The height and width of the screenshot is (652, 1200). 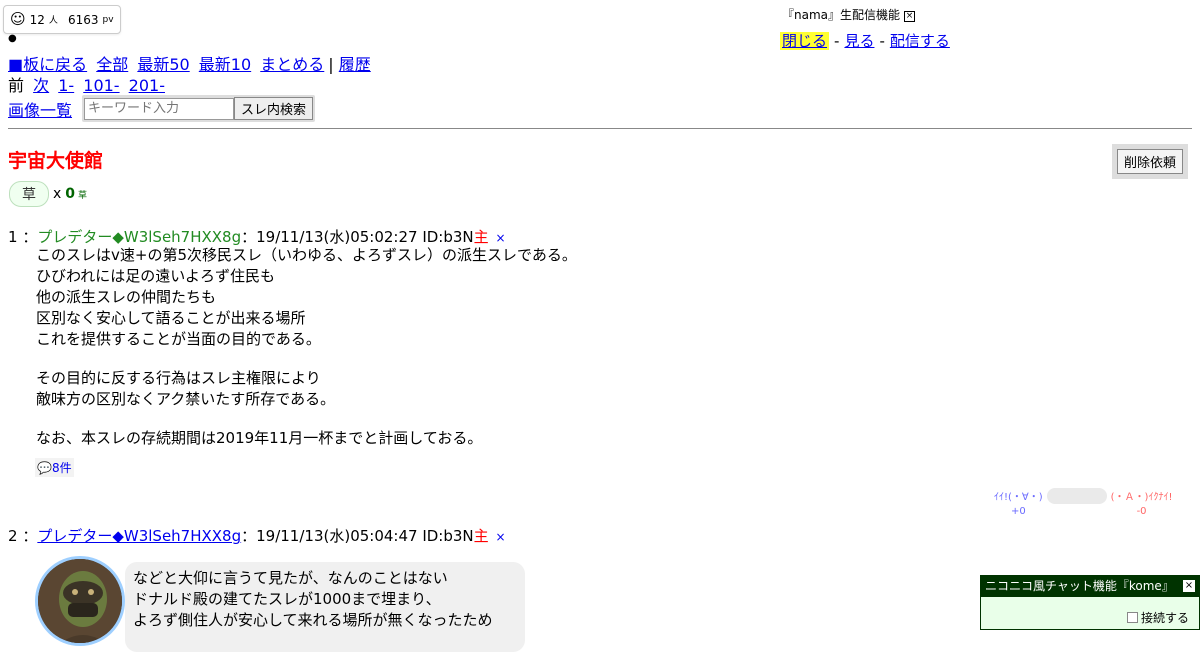 I want to click on vote-good: ｲｲ!(・∀・) +0, so click(x=1018, y=502).